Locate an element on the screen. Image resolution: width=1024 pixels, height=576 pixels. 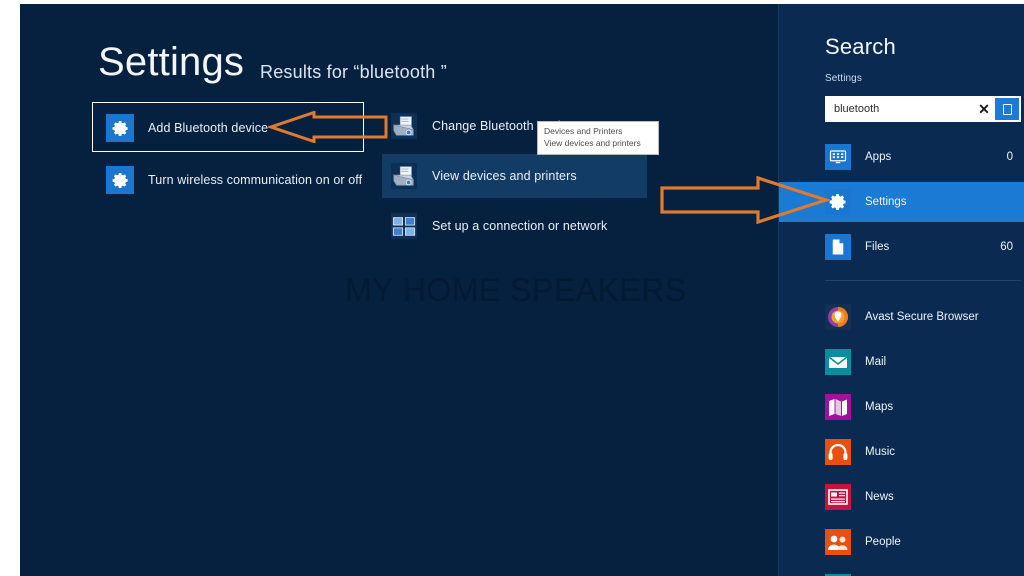
app-label: People is located at coordinates (883, 541).